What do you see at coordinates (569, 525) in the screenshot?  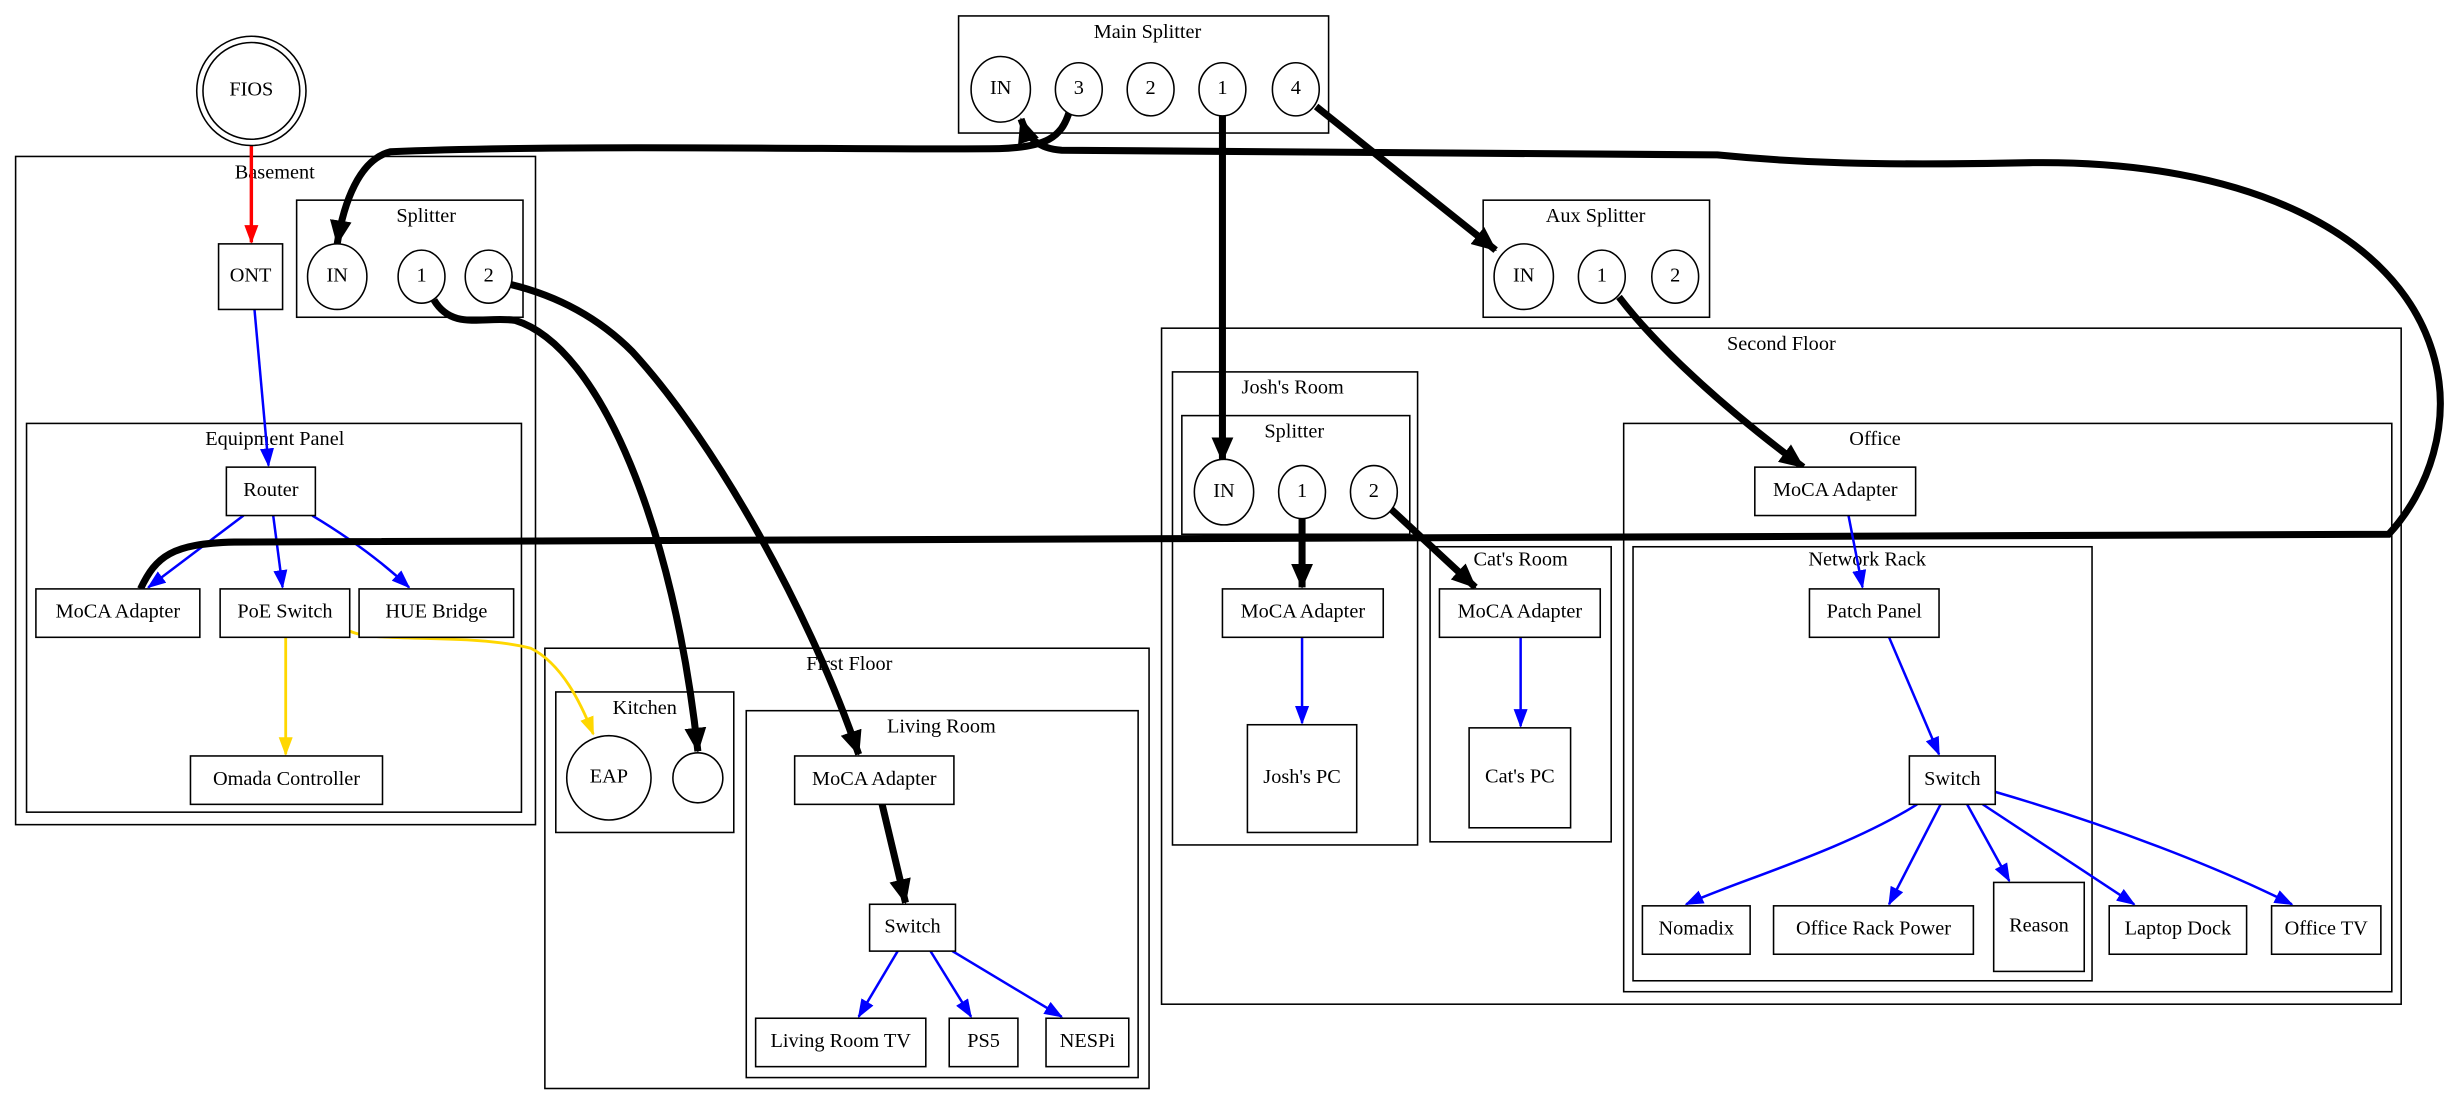 I see `edge-basement-splitter1-kitchen` at bounding box center [569, 525].